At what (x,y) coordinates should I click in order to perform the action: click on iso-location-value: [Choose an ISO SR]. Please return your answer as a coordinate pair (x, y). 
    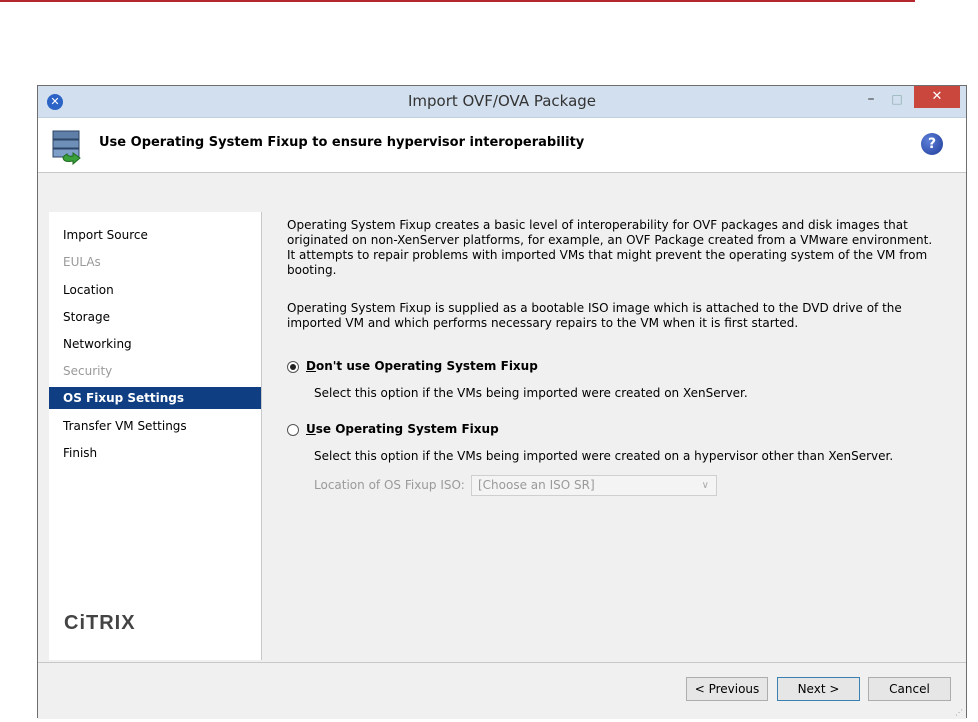
    Looking at the image, I should click on (536, 485).